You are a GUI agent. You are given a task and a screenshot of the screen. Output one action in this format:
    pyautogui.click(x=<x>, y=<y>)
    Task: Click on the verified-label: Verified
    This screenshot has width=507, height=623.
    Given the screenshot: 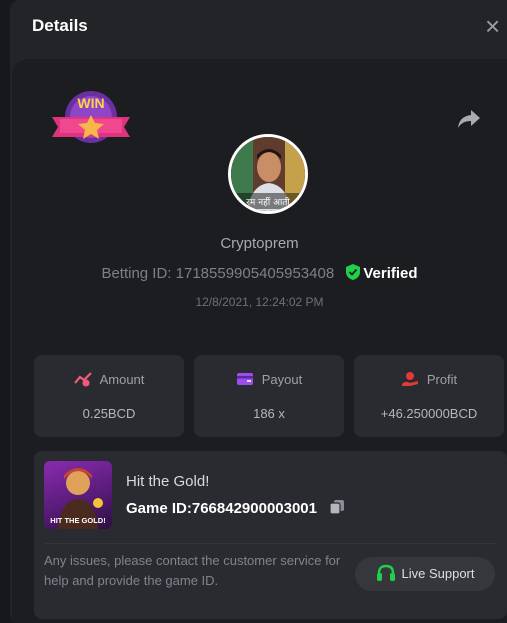 What is the action you would take?
    pyautogui.click(x=390, y=273)
    